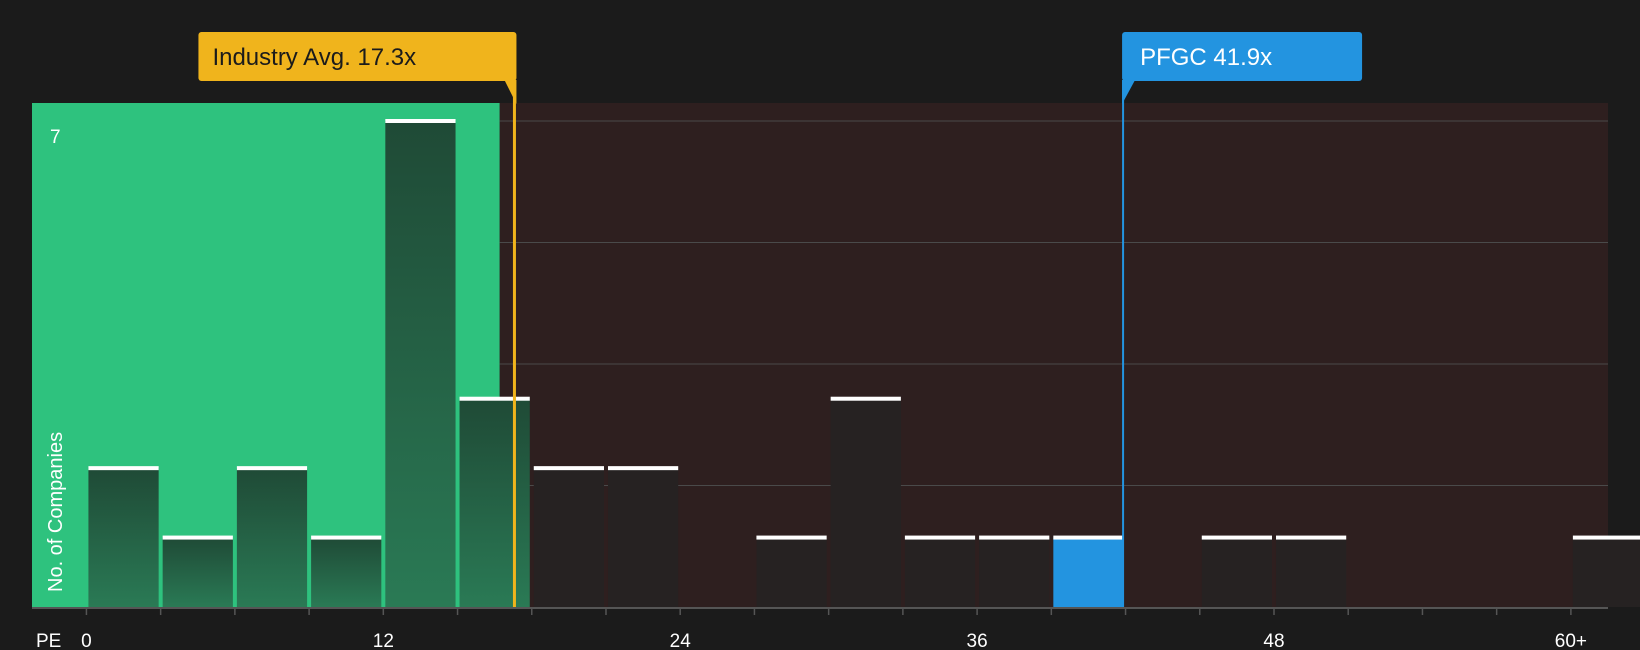 The image size is (1640, 650). Describe the element at coordinates (314, 57) in the screenshot. I see `industry-avg-label: Industry Avg. 17.3x` at that location.